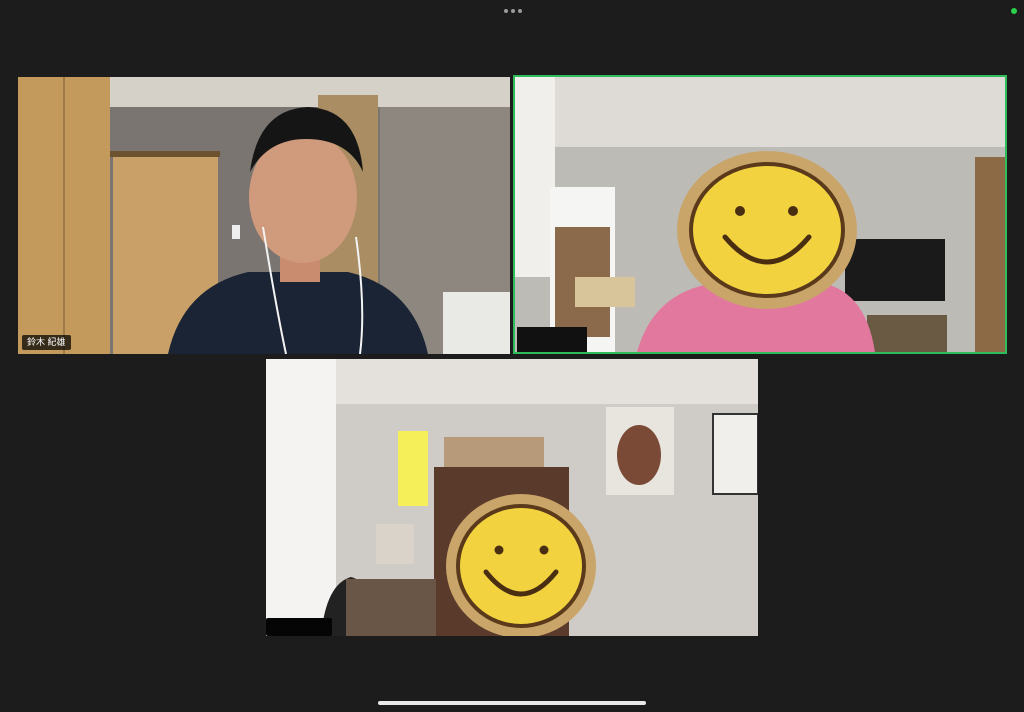 The width and height of the screenshot is (1024, 712). I want to click on more-options-icon, so click(513, 11).